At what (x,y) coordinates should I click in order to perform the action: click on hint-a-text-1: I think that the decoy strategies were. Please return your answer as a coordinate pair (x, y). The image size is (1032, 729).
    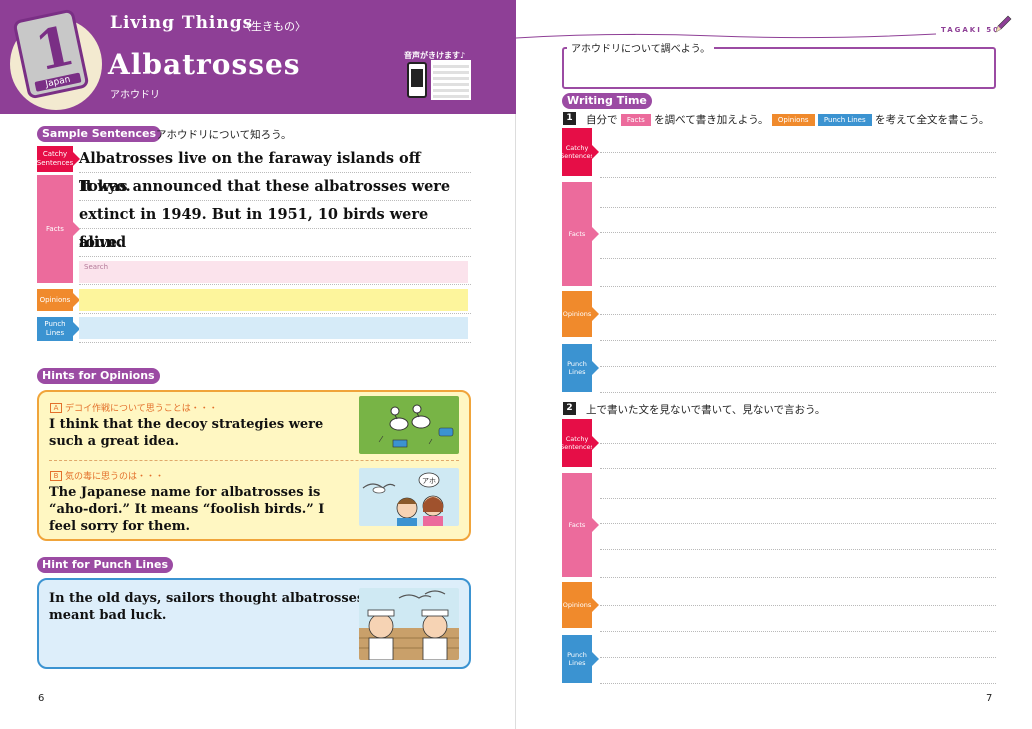
    Looking at the image, I should click on (186, 424).